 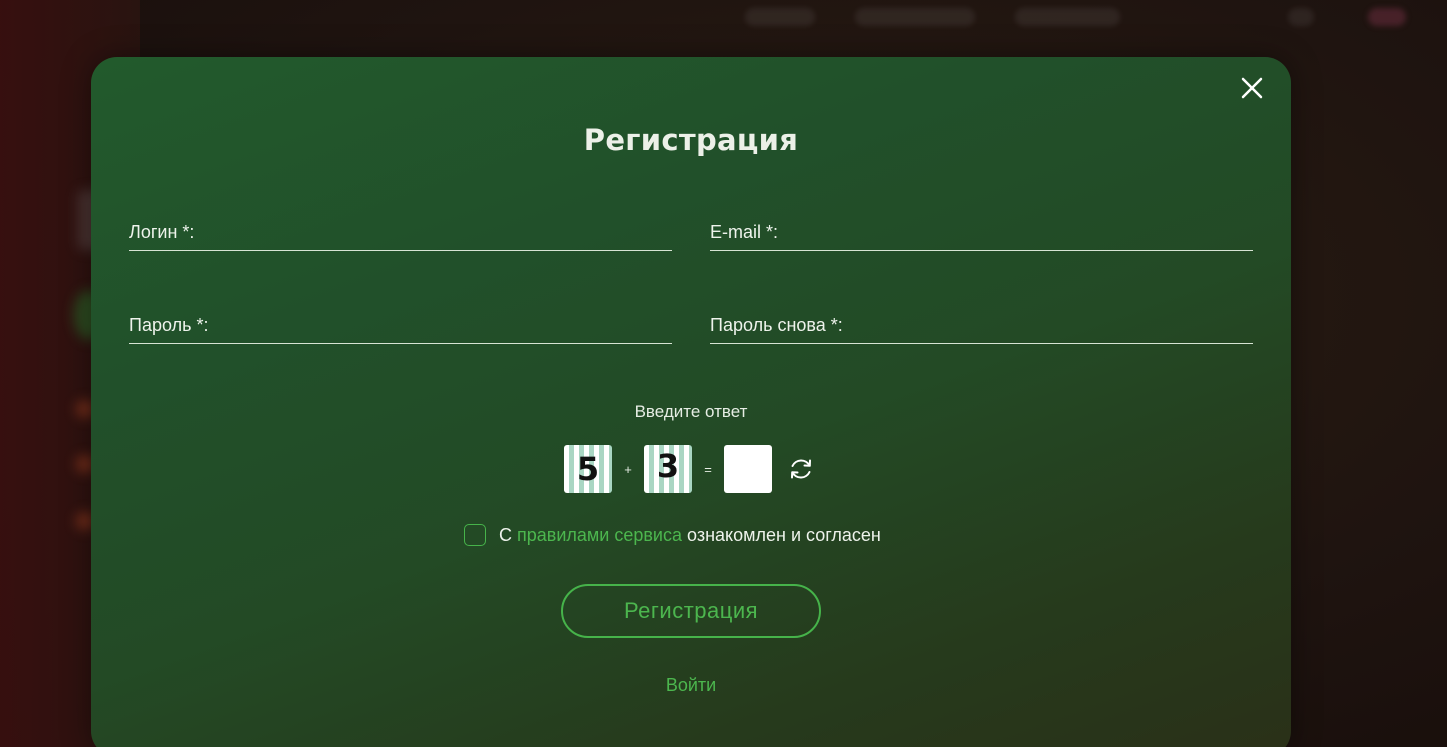 I want to click on terms-link: правилами сервиса, so click(x=599, y=535).